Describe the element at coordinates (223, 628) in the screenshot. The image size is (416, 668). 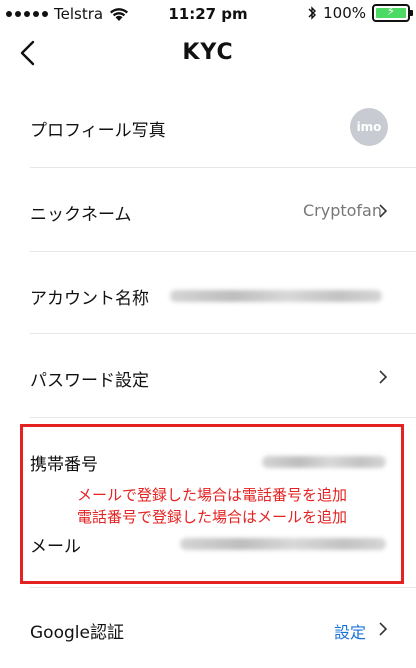
I see `google-auth-row: Google認証 設定` at that location.